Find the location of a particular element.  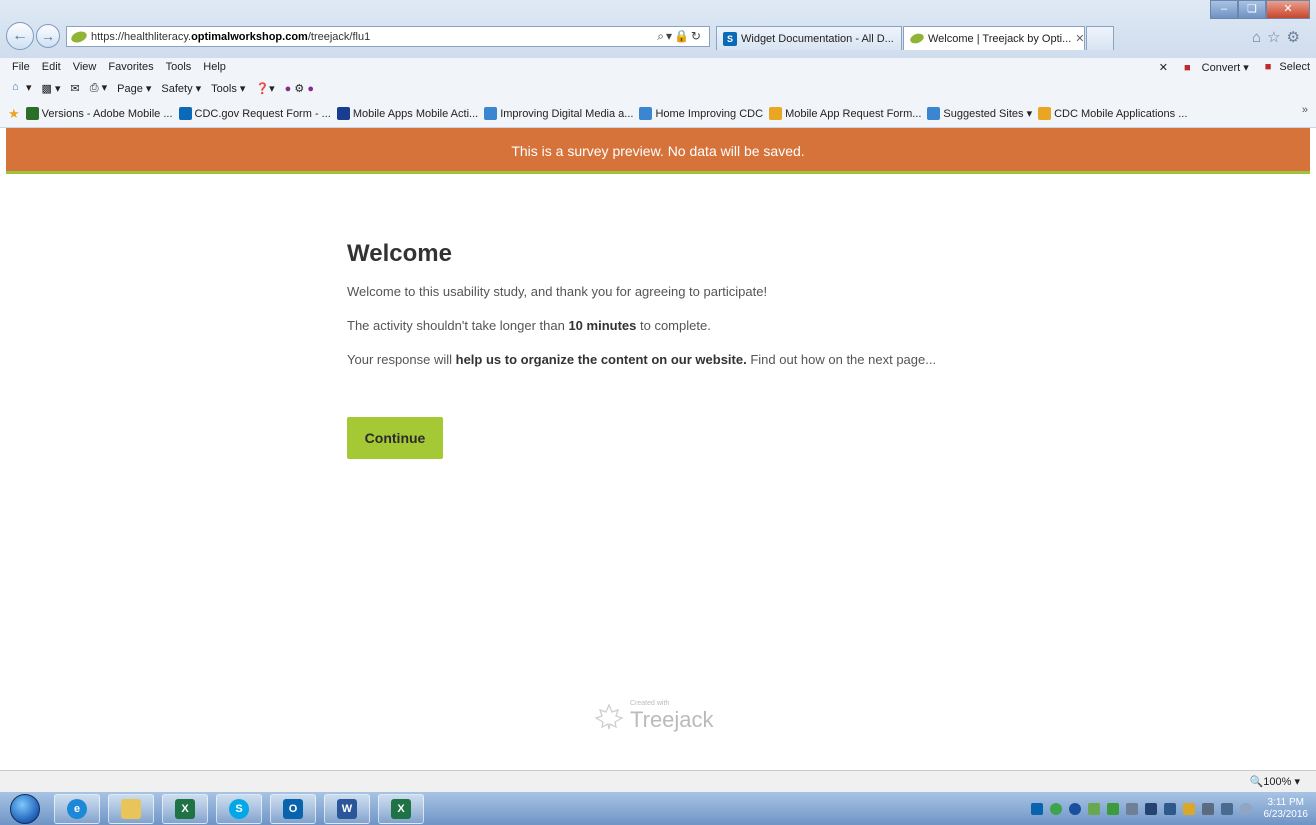

close-addon-icon: ✕ is located at coordinates (1163, 67).